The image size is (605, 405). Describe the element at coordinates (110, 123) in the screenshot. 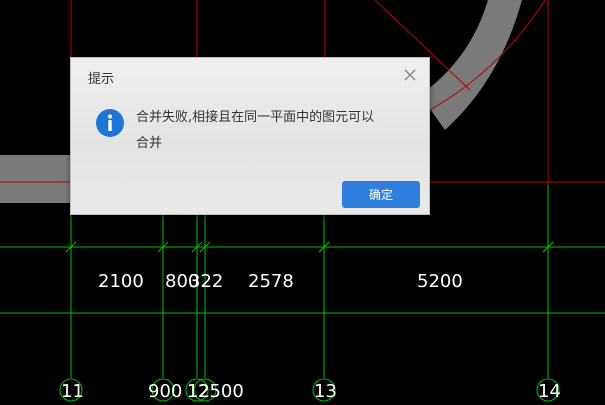

I see `info-icon` at that location.